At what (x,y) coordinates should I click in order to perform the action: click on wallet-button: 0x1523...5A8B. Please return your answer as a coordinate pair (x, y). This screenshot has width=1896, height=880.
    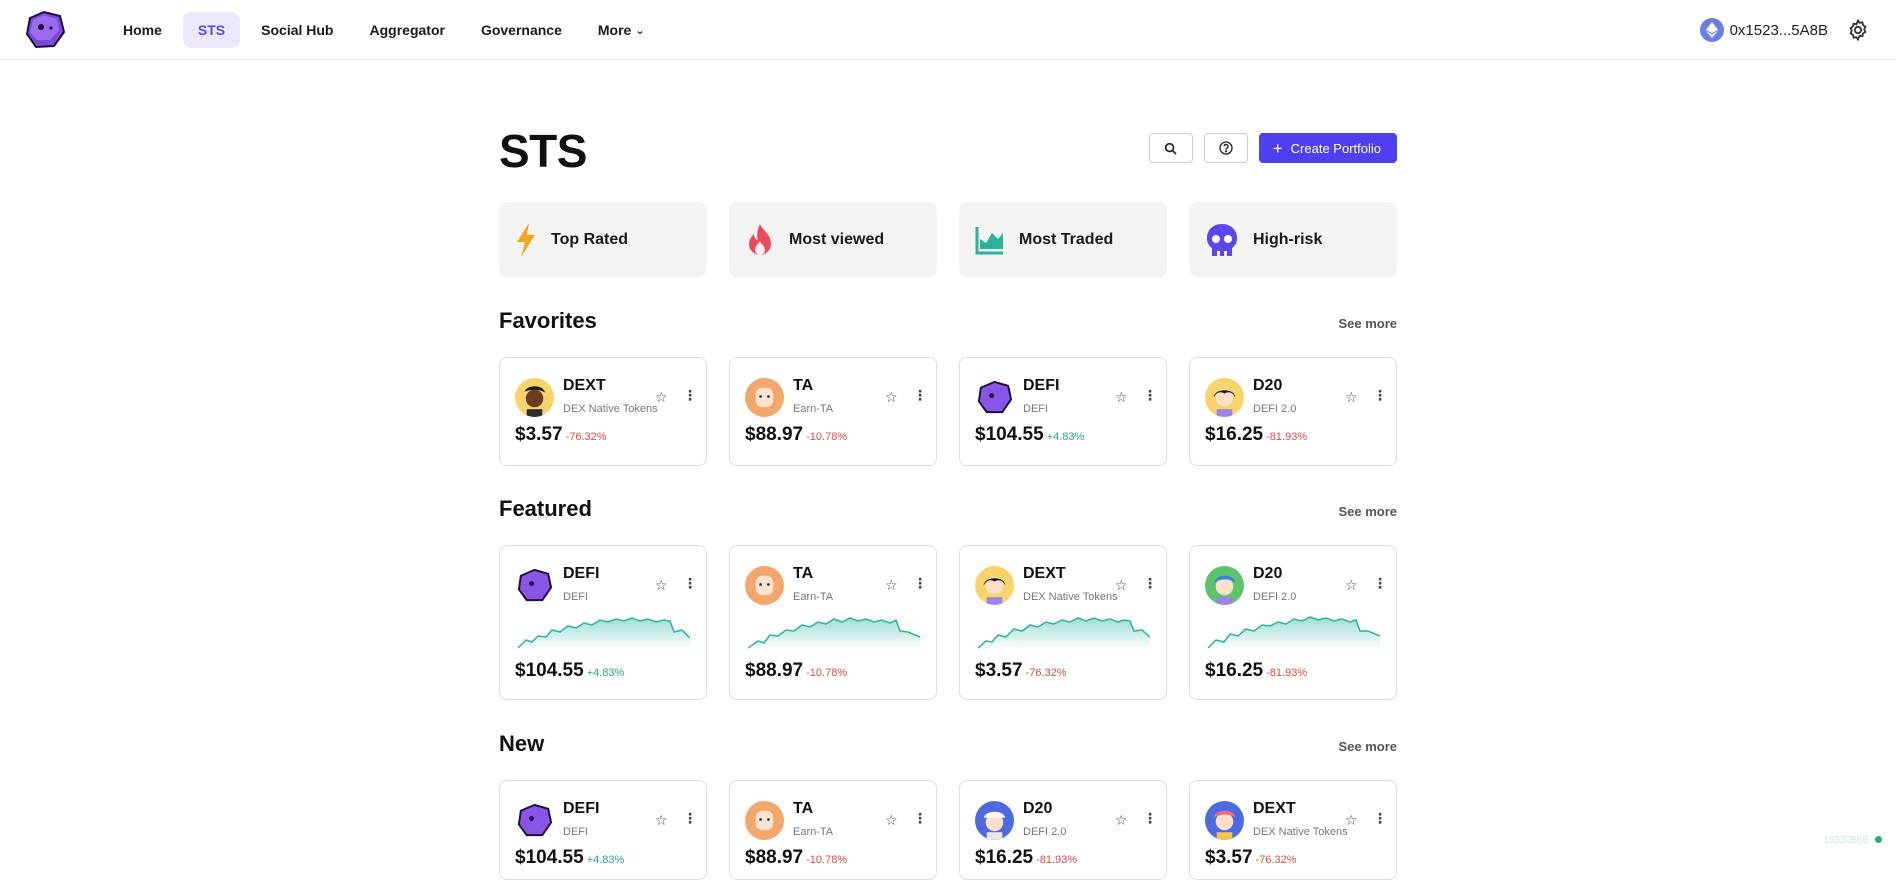
    Looking at the image, I should click on (1764, 30).